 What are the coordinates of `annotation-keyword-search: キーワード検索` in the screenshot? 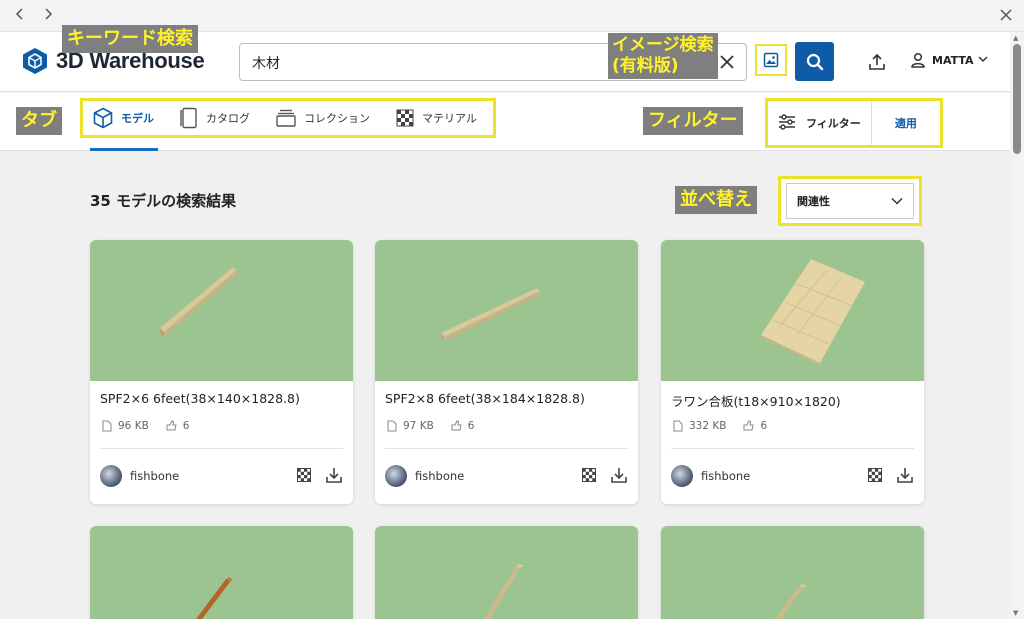 It's located at (130, 39).